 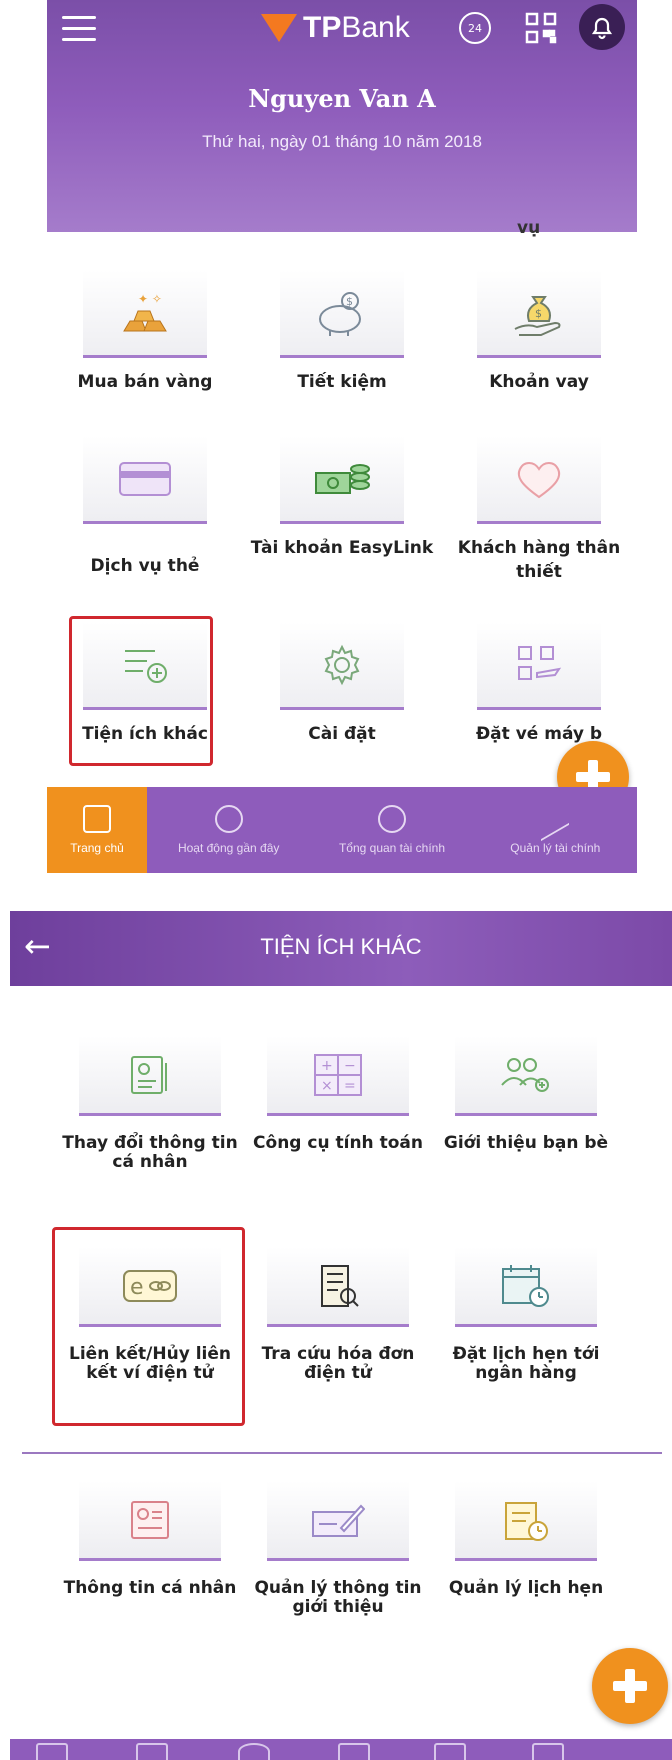 I want to click on calendar-tab-icon, so click(x=548, y=1751).